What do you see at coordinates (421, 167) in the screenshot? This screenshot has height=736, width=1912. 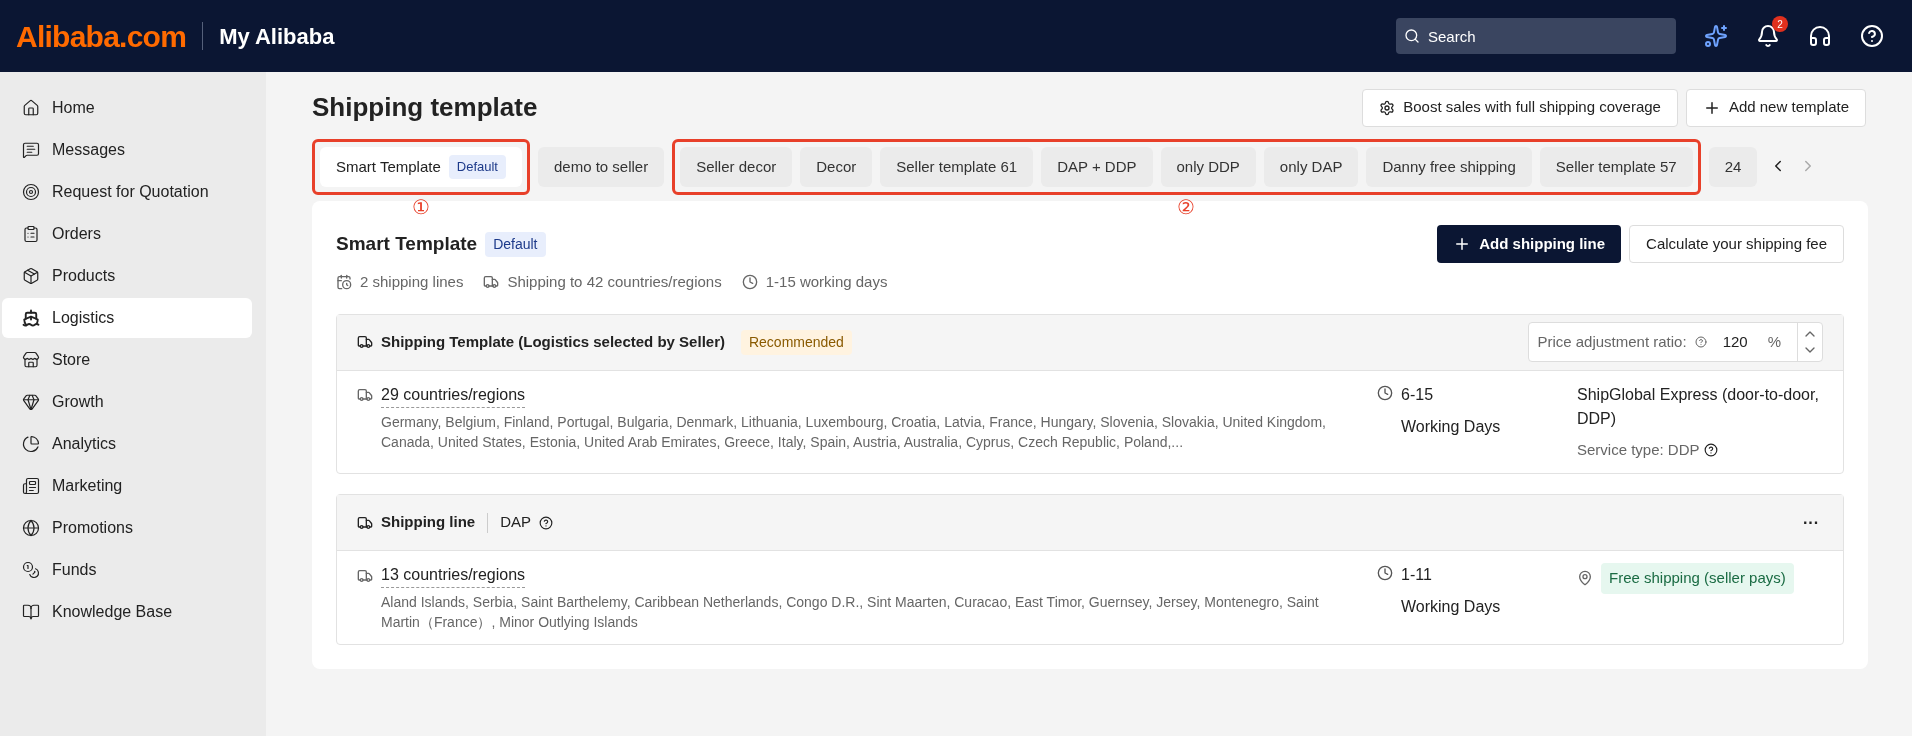 I see `template-tab: Smart Template Default` at bounding box center [421, 167].